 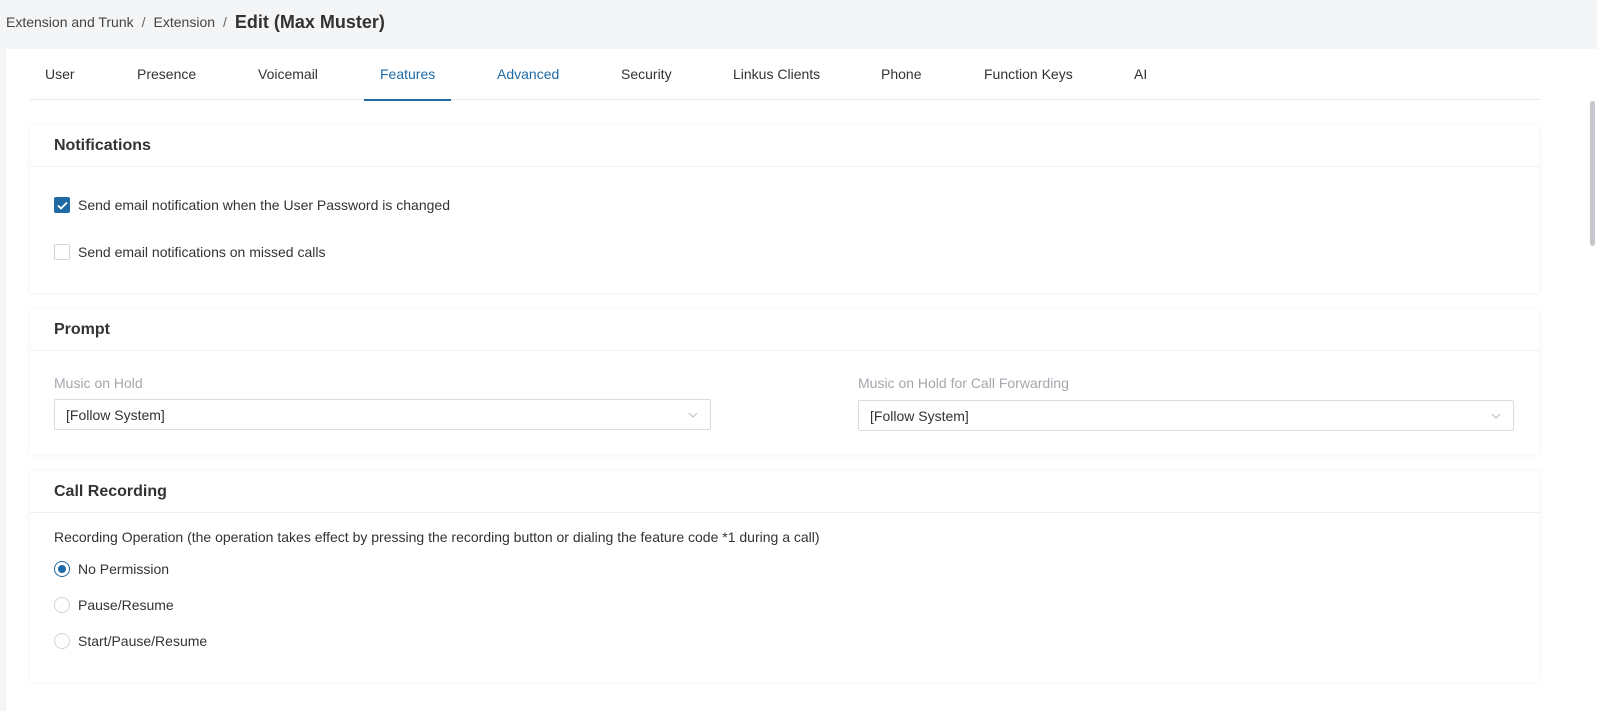 I want to click on call-recording-title: Call Recording, so click(x=110, y=491).